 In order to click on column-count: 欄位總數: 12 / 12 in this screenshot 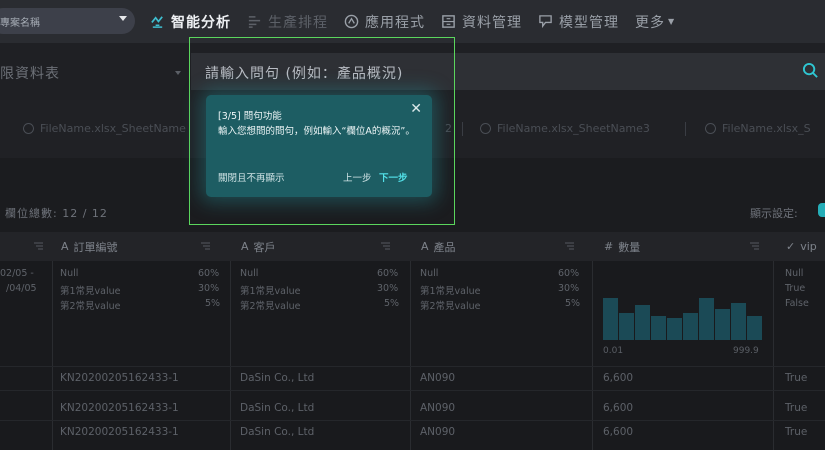, I will do `click(56, 213)`.